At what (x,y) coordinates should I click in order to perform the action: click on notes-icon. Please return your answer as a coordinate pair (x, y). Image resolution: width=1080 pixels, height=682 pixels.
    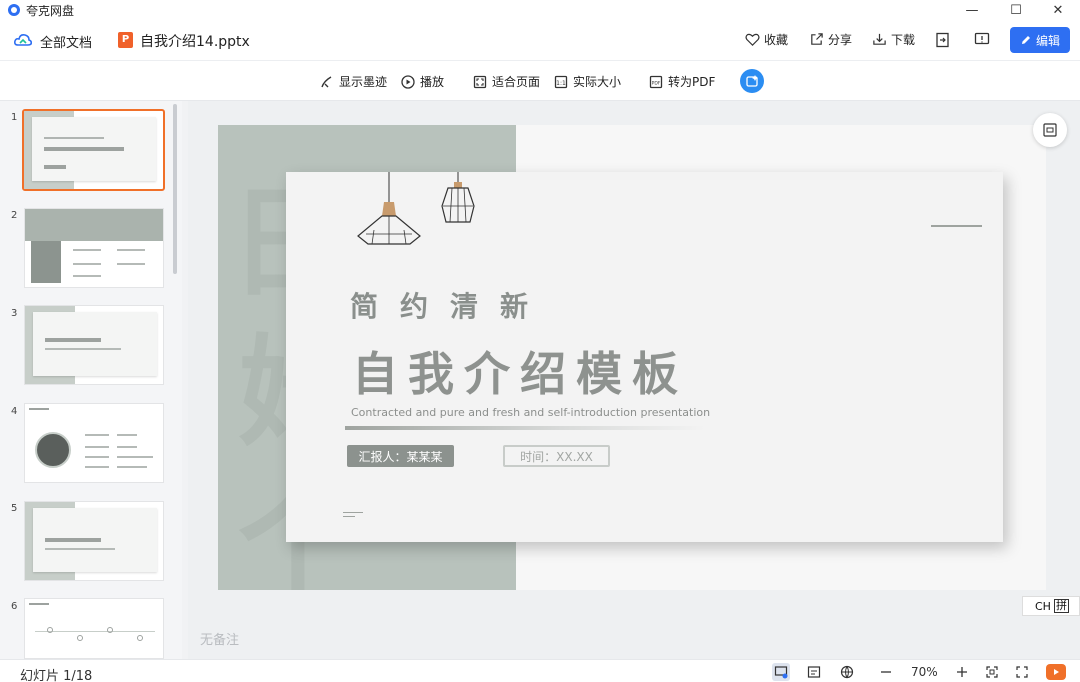
    Looking at the image, I should click on (814, 672).